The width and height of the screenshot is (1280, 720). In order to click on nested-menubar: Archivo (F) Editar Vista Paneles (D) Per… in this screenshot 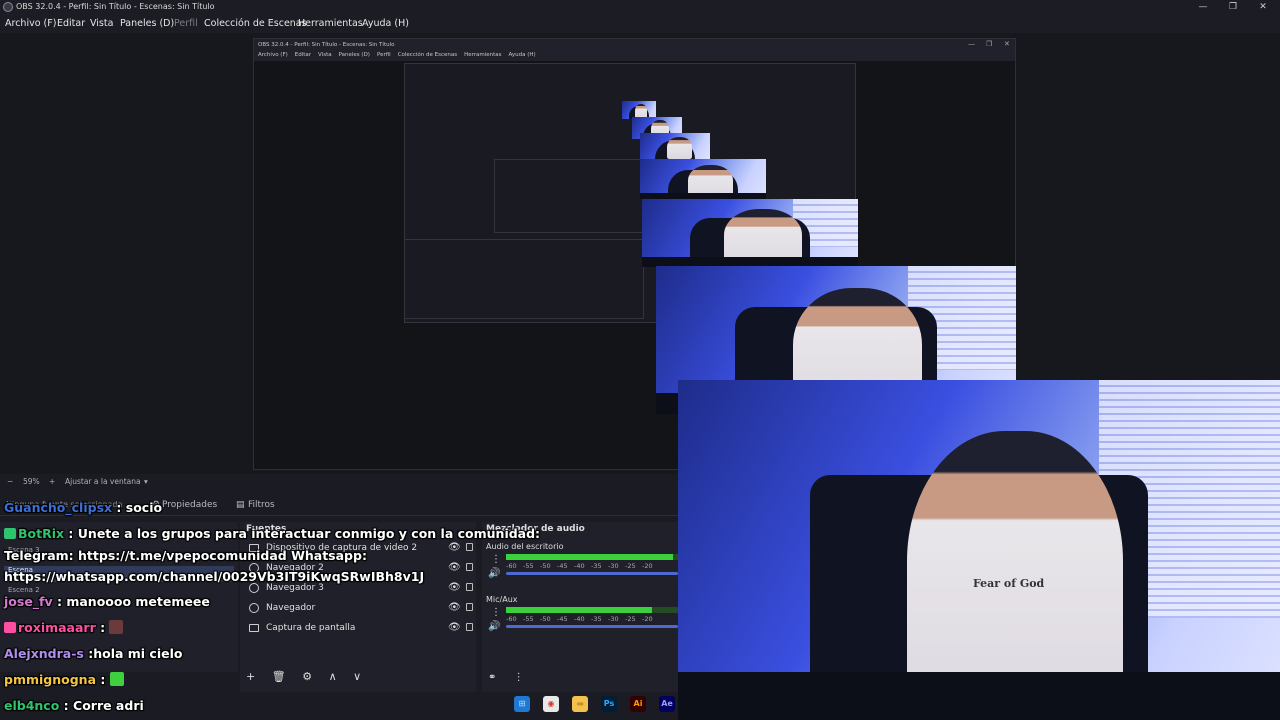, I will do `click(634, 56)`.